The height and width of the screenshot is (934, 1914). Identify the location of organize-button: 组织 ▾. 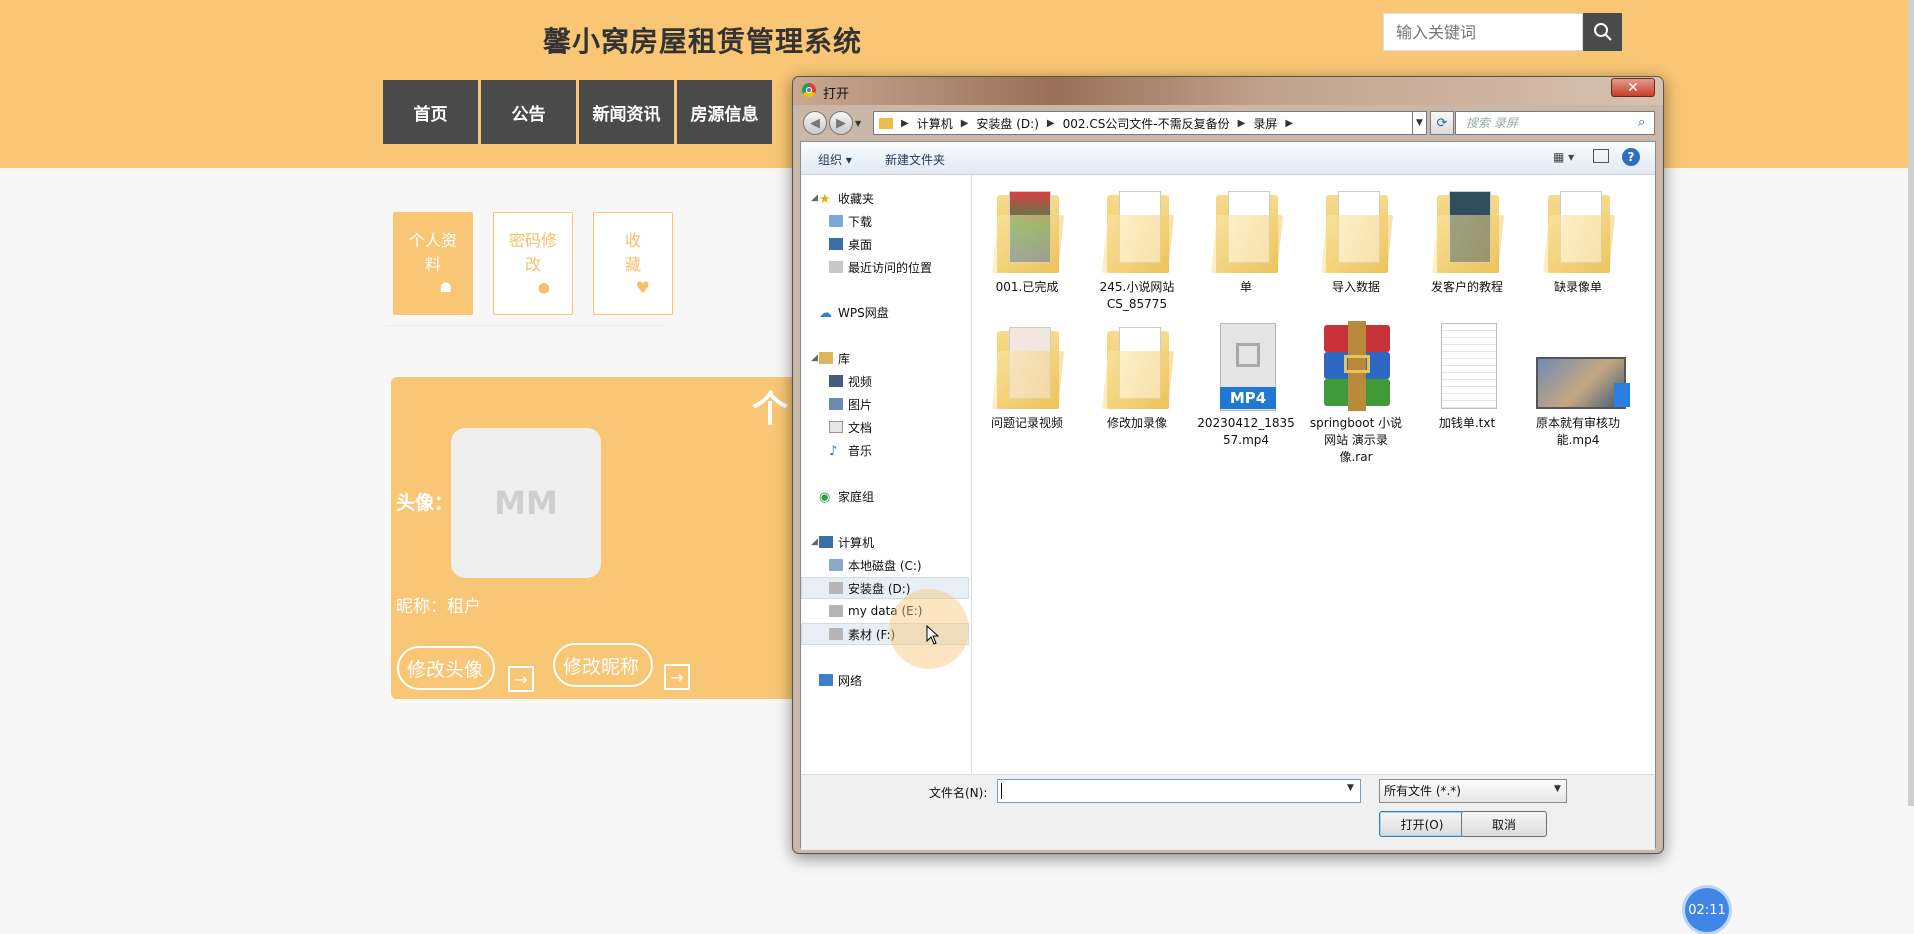
(835, 159).